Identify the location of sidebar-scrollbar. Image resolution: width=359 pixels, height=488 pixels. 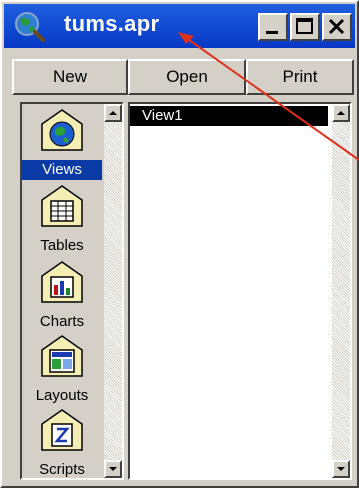
(113, 291).